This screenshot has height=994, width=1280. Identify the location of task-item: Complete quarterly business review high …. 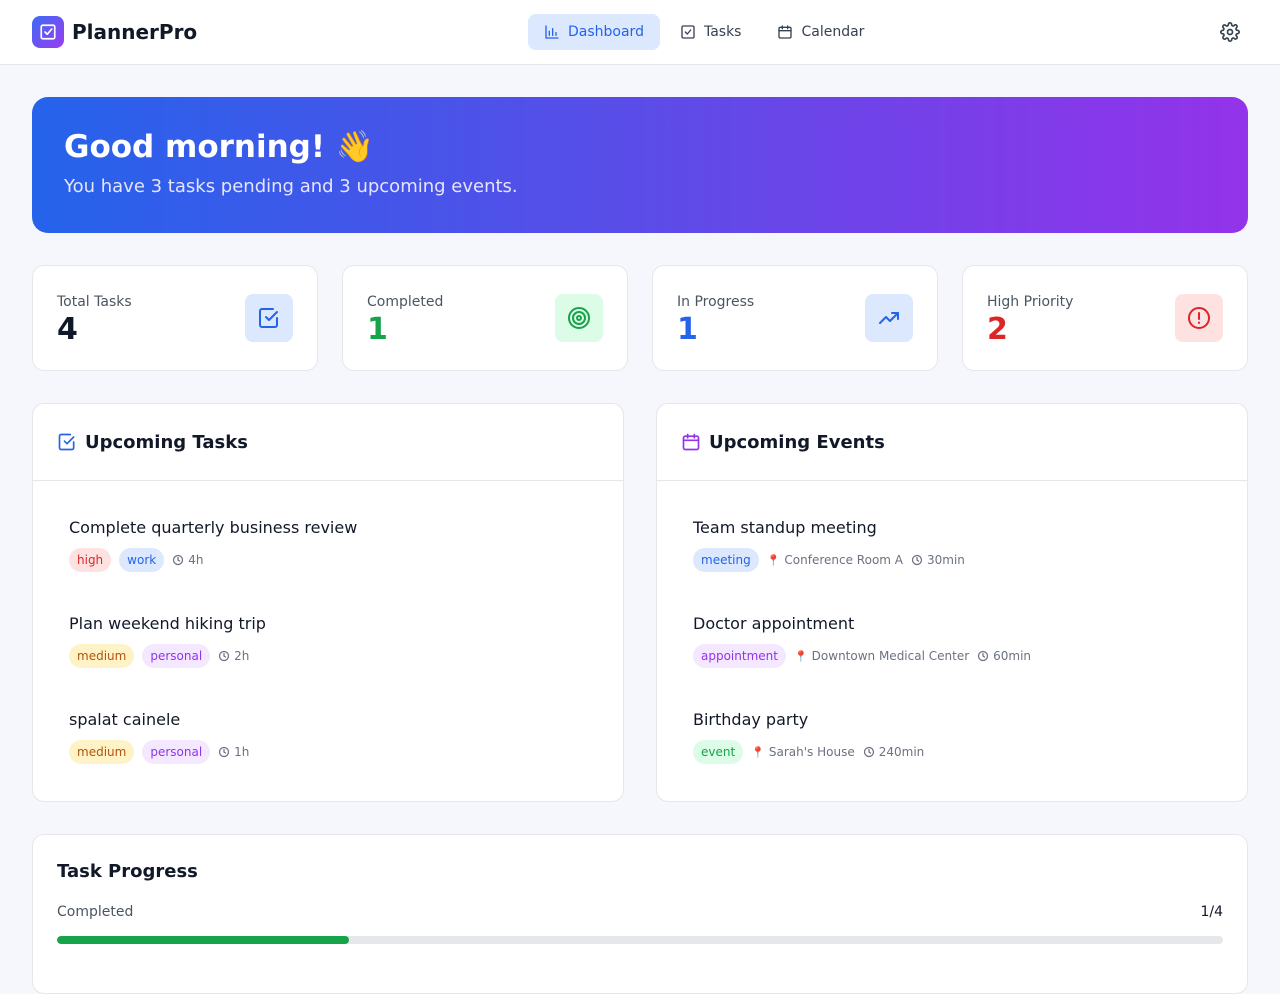
(328, 549).